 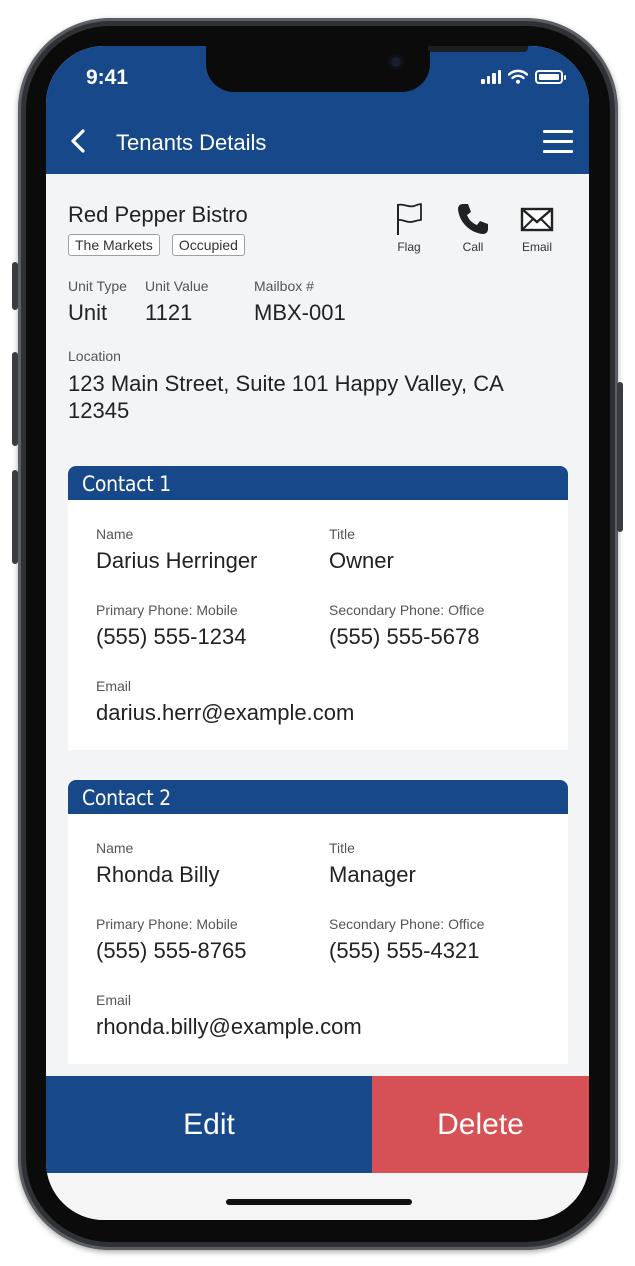 I want to click on contact-name: Rhonda Billy, so click(x=158, y=874).